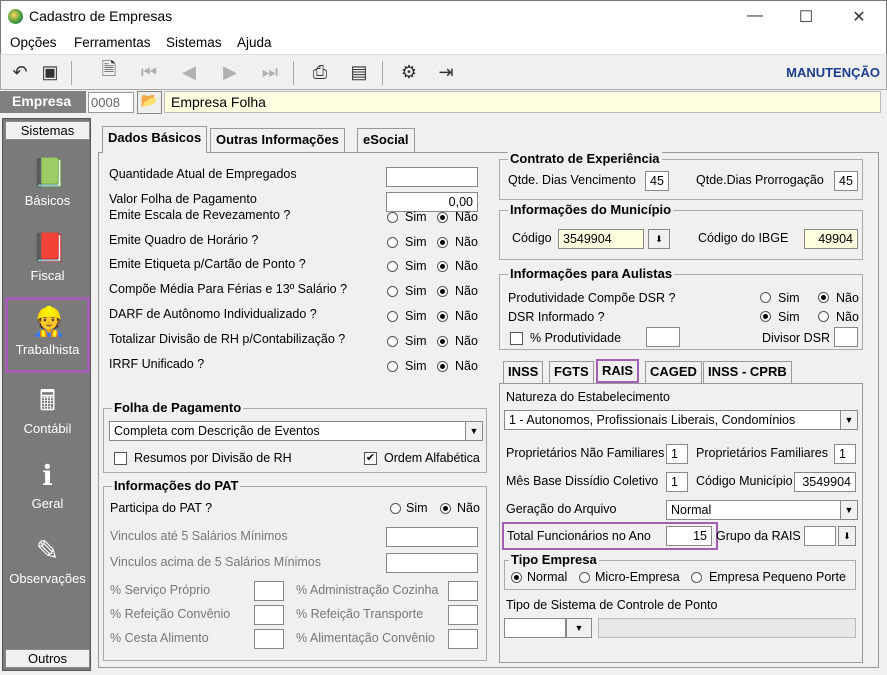  Describe the element at coordinates (825, 482) in the screenshot. I see `codmun-field: 3549904` at that location.